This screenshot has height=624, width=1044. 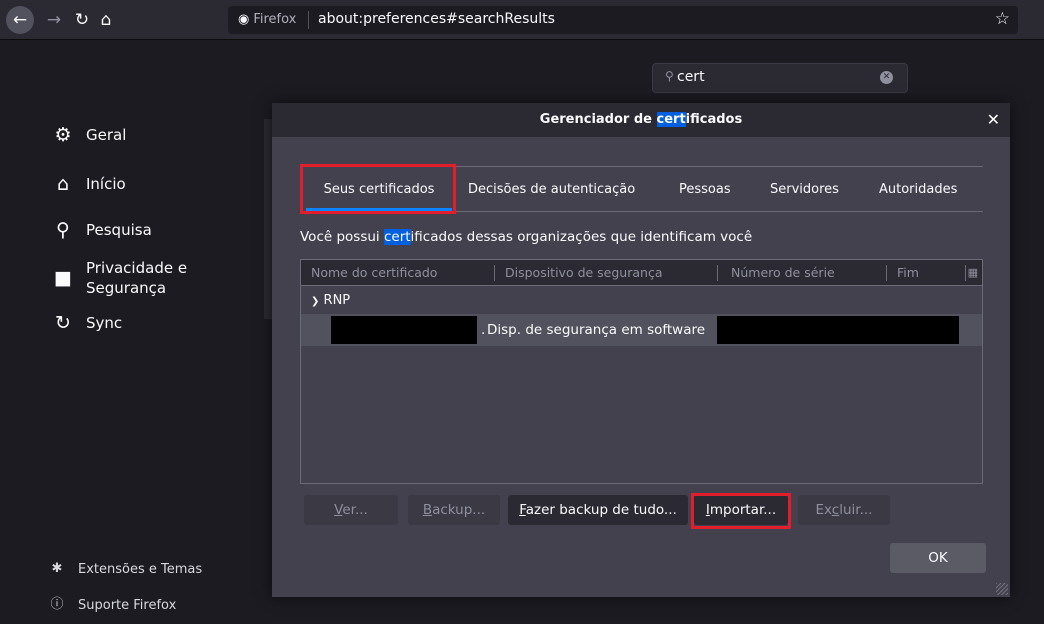 What do you see at coordinates (342, 237) in the screenshot?
I see `desc-part: Você possui` at bounding box center [342, 237].